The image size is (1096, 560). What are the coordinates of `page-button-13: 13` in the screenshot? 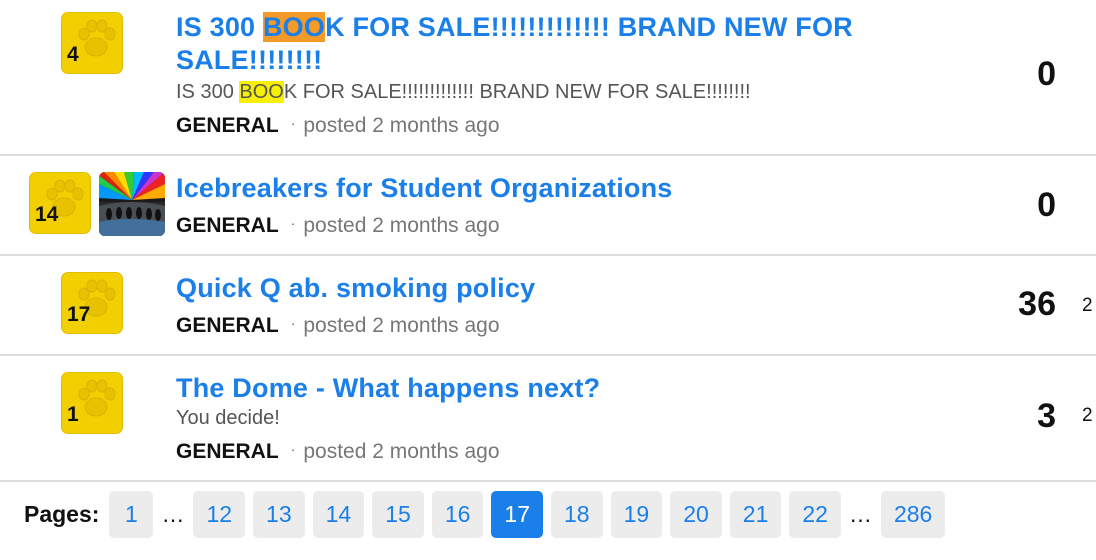 It's located at (279, 514).